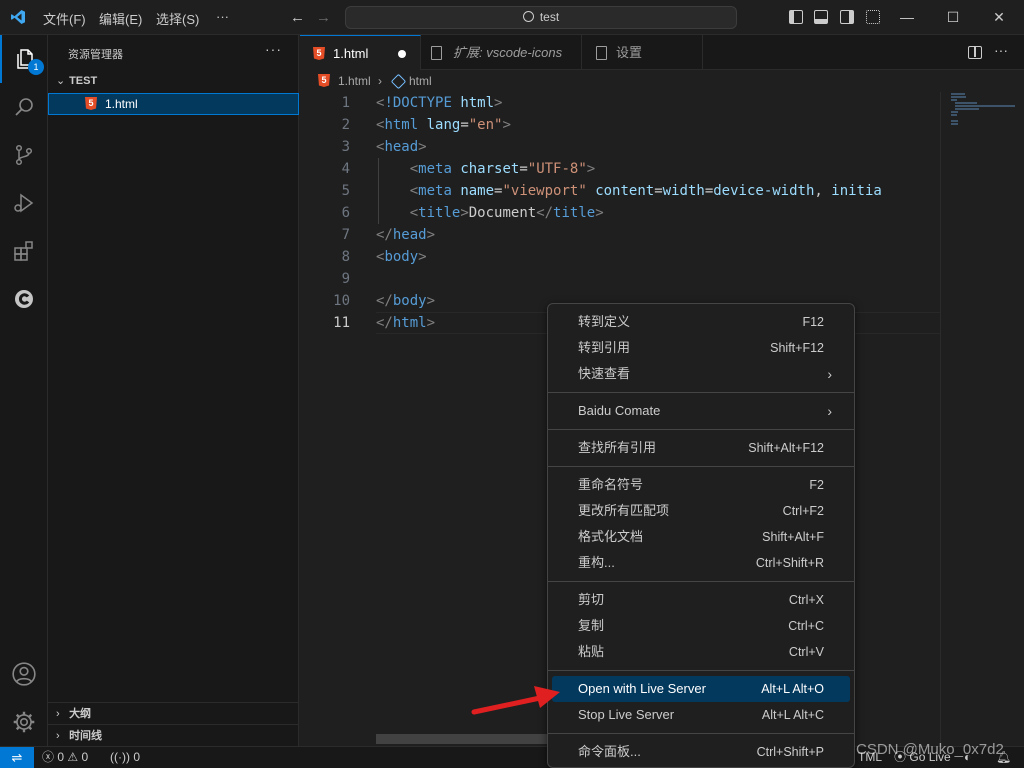  What do you see at coordinates (297, 17) in the screenshot?
I see `back-arrow-icon: ←` at bounding box center [297, 17].